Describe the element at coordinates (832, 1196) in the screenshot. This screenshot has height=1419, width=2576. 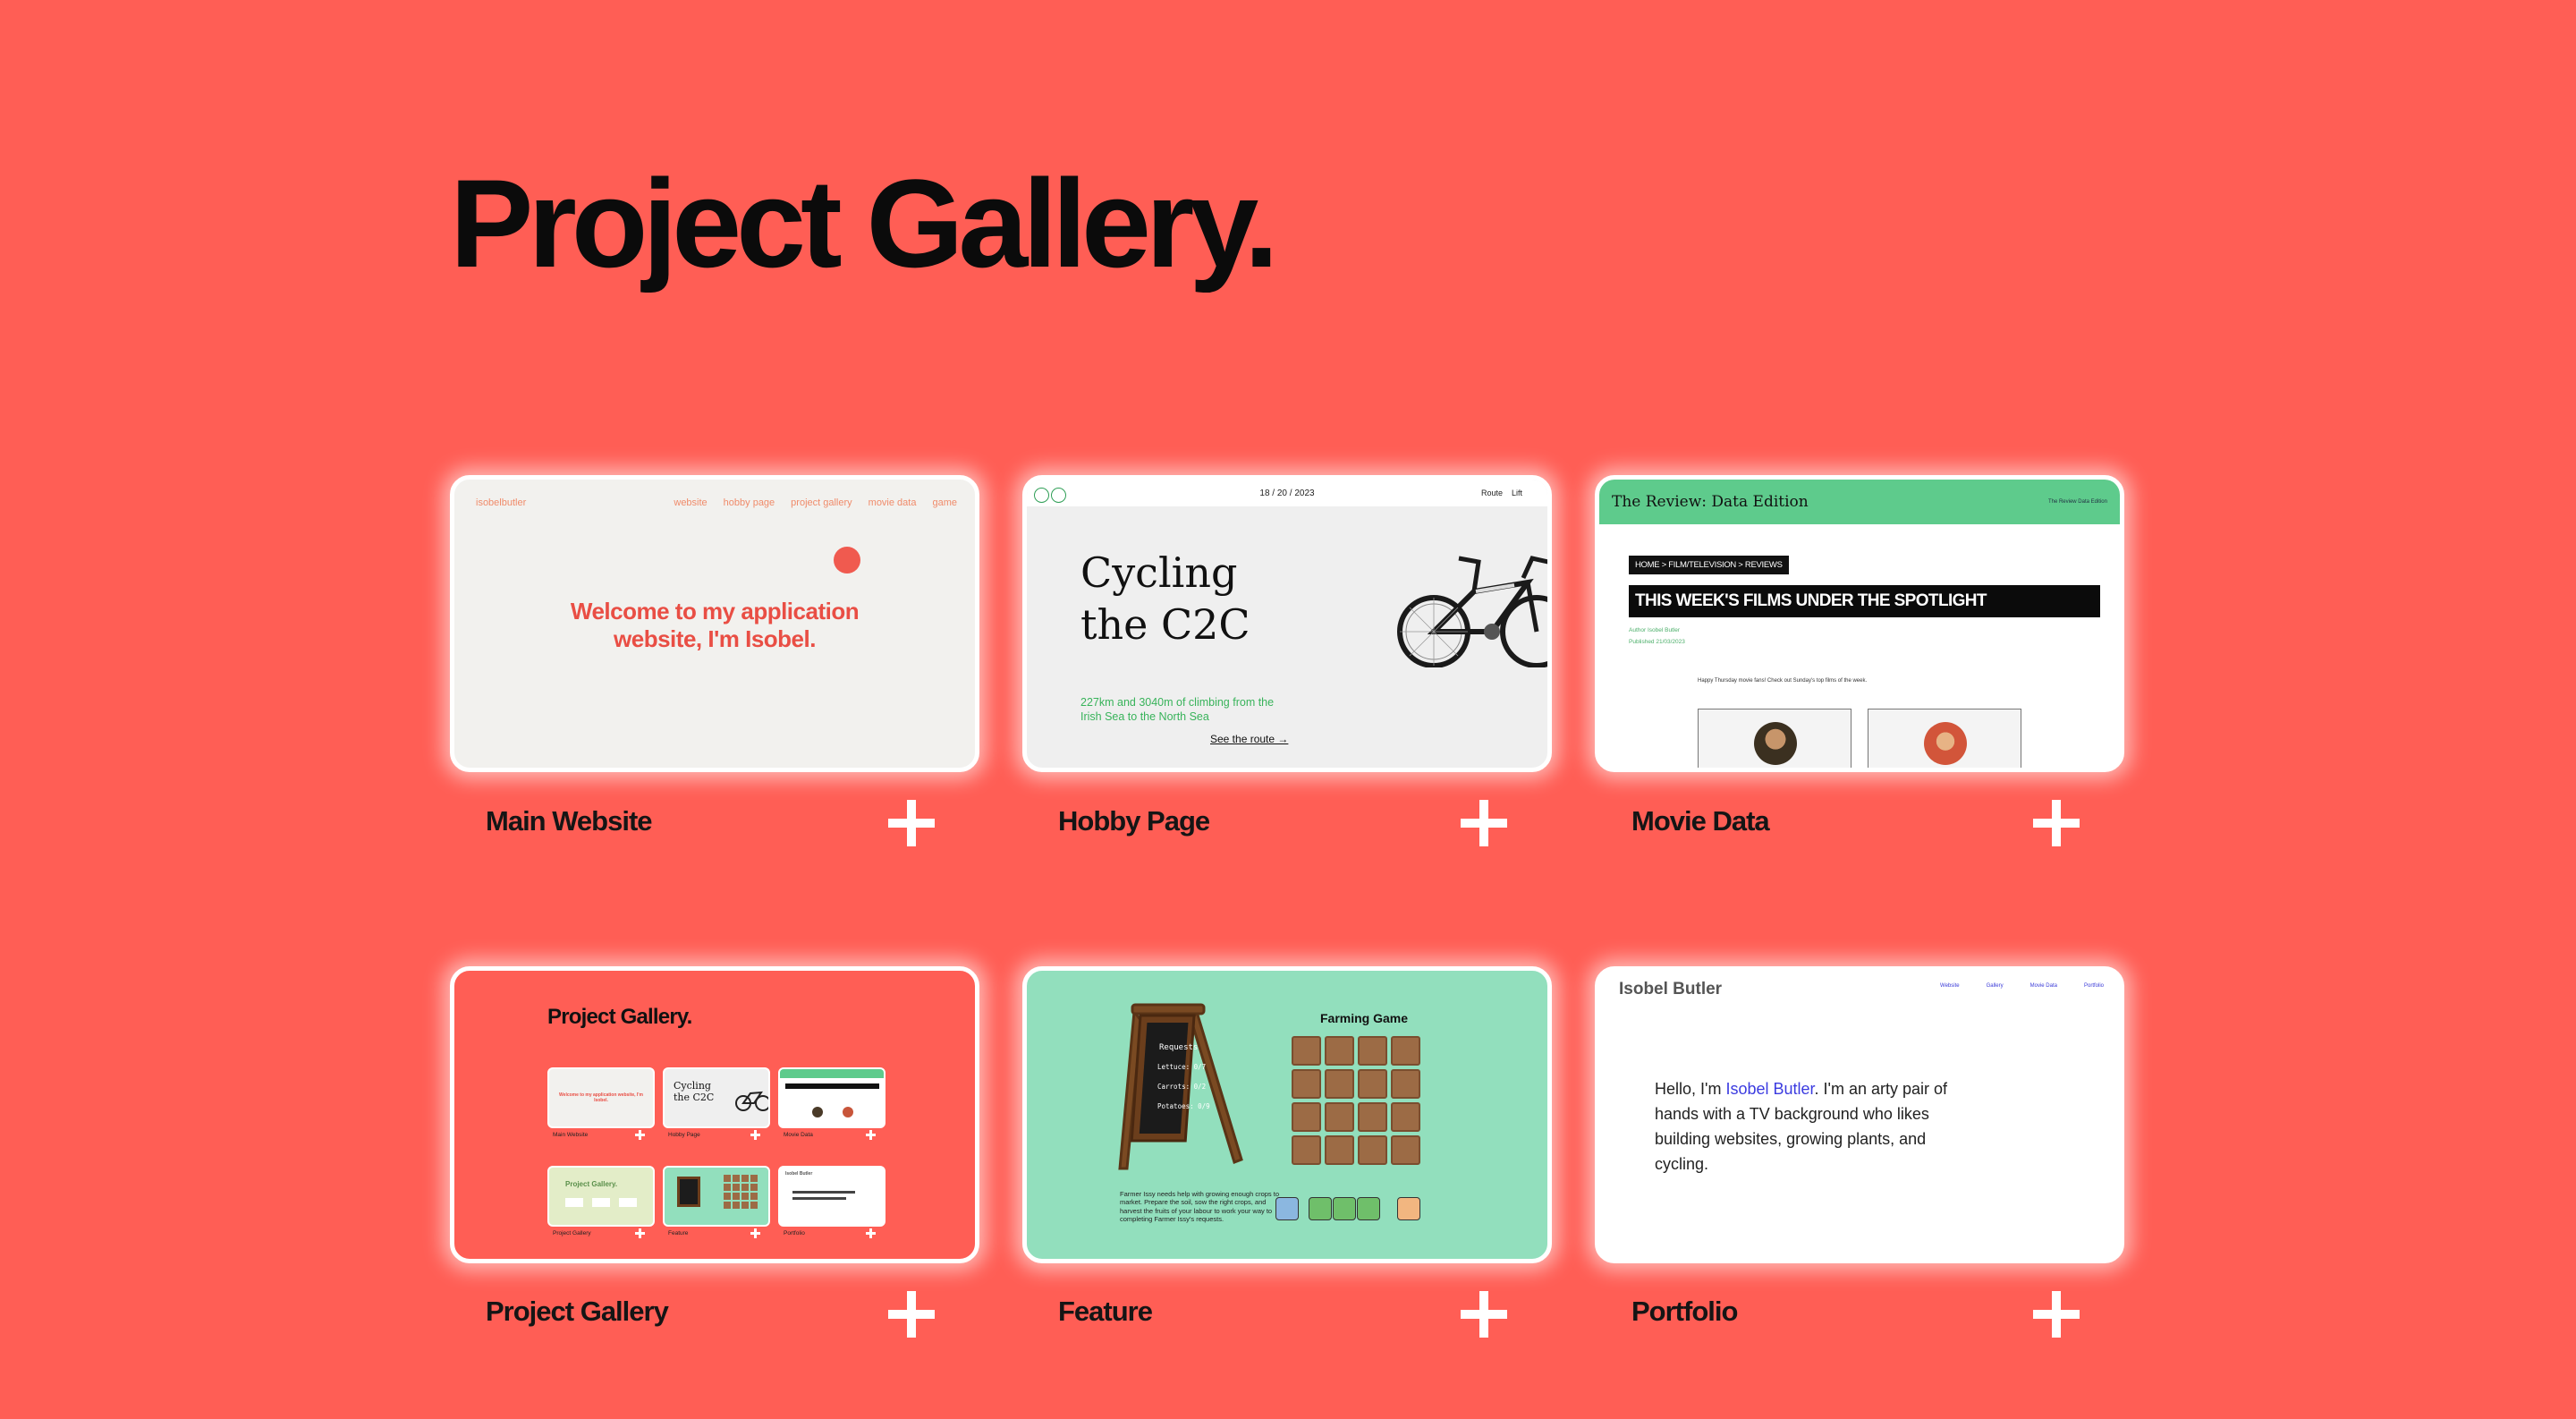
I see `mini-card-portfolio: Isobel Butler` at that location.